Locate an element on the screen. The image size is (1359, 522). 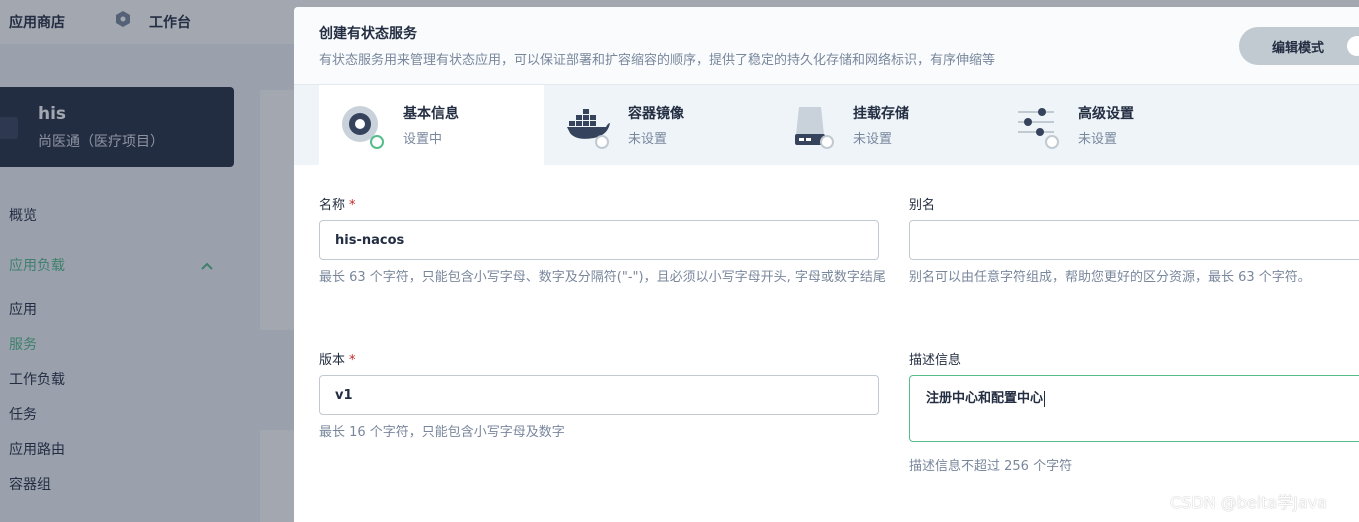
tab-advanced: 高级设置 未设置 is located at coordinates (1106, 125).